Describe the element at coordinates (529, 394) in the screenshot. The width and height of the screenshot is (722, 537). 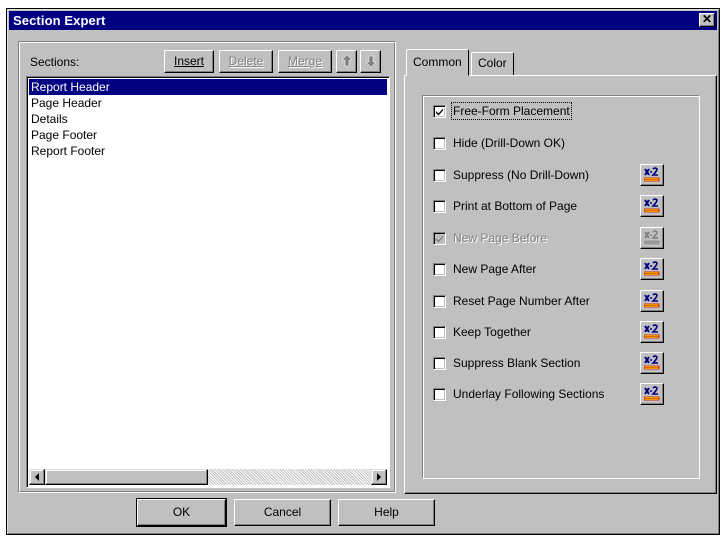
I see `option-label-underlay-following-sections: Underlay Following Sections` at that location.